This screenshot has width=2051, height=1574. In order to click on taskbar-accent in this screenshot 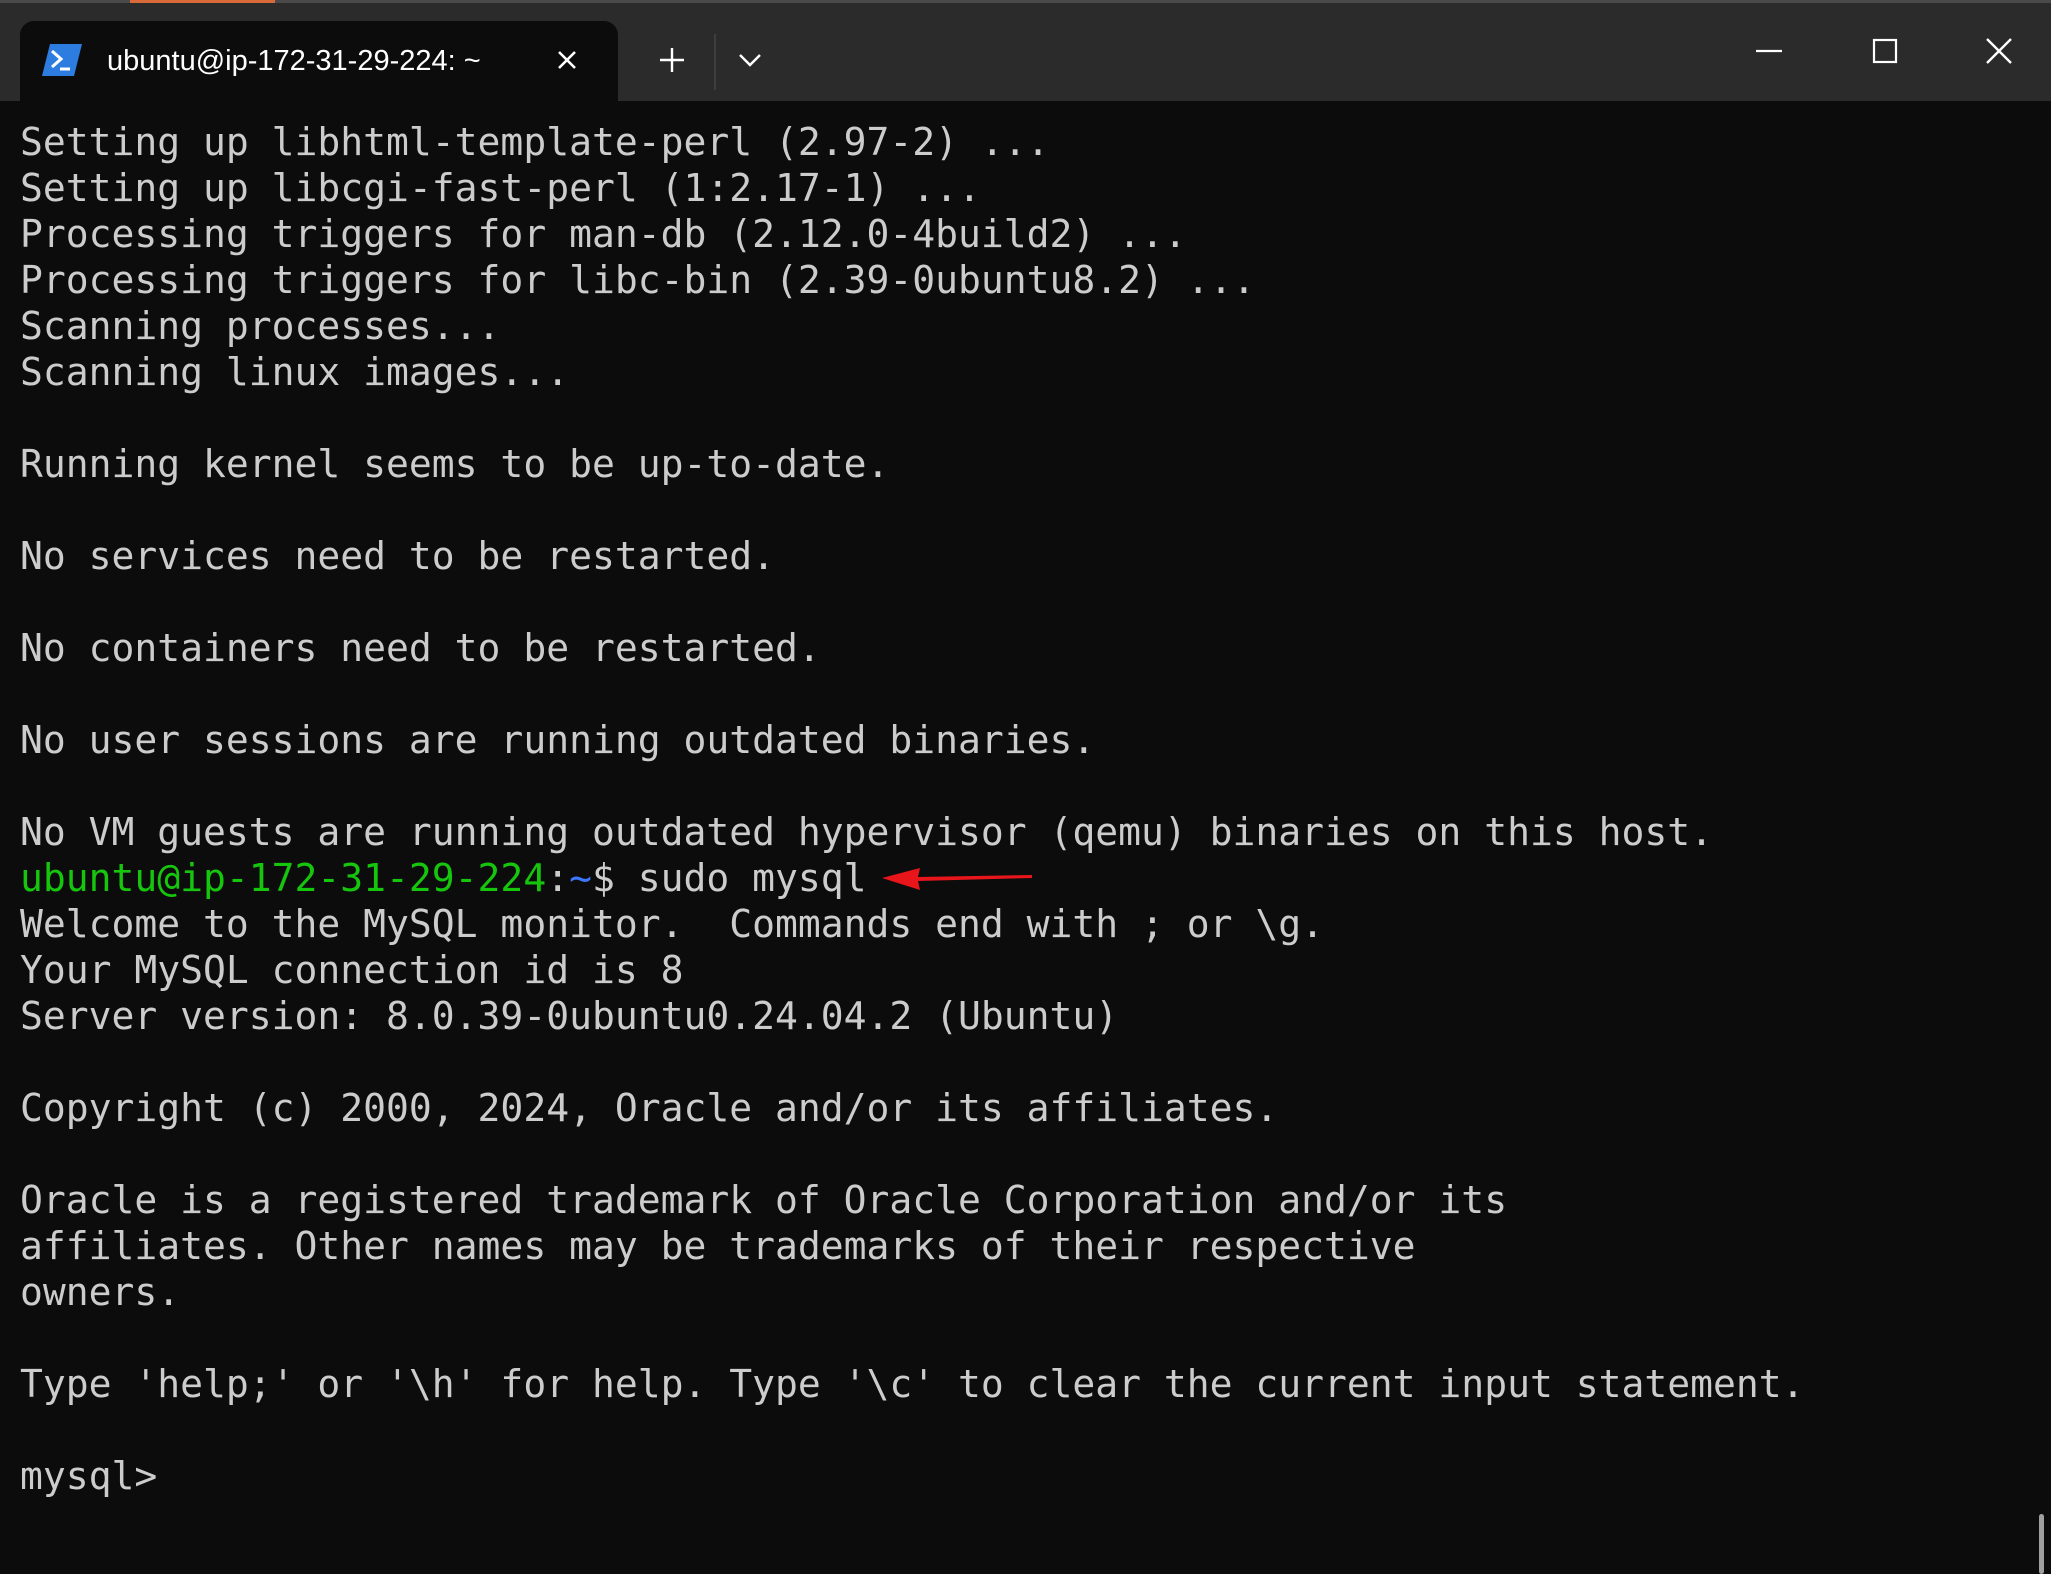, I will do `click(202, 1)`.